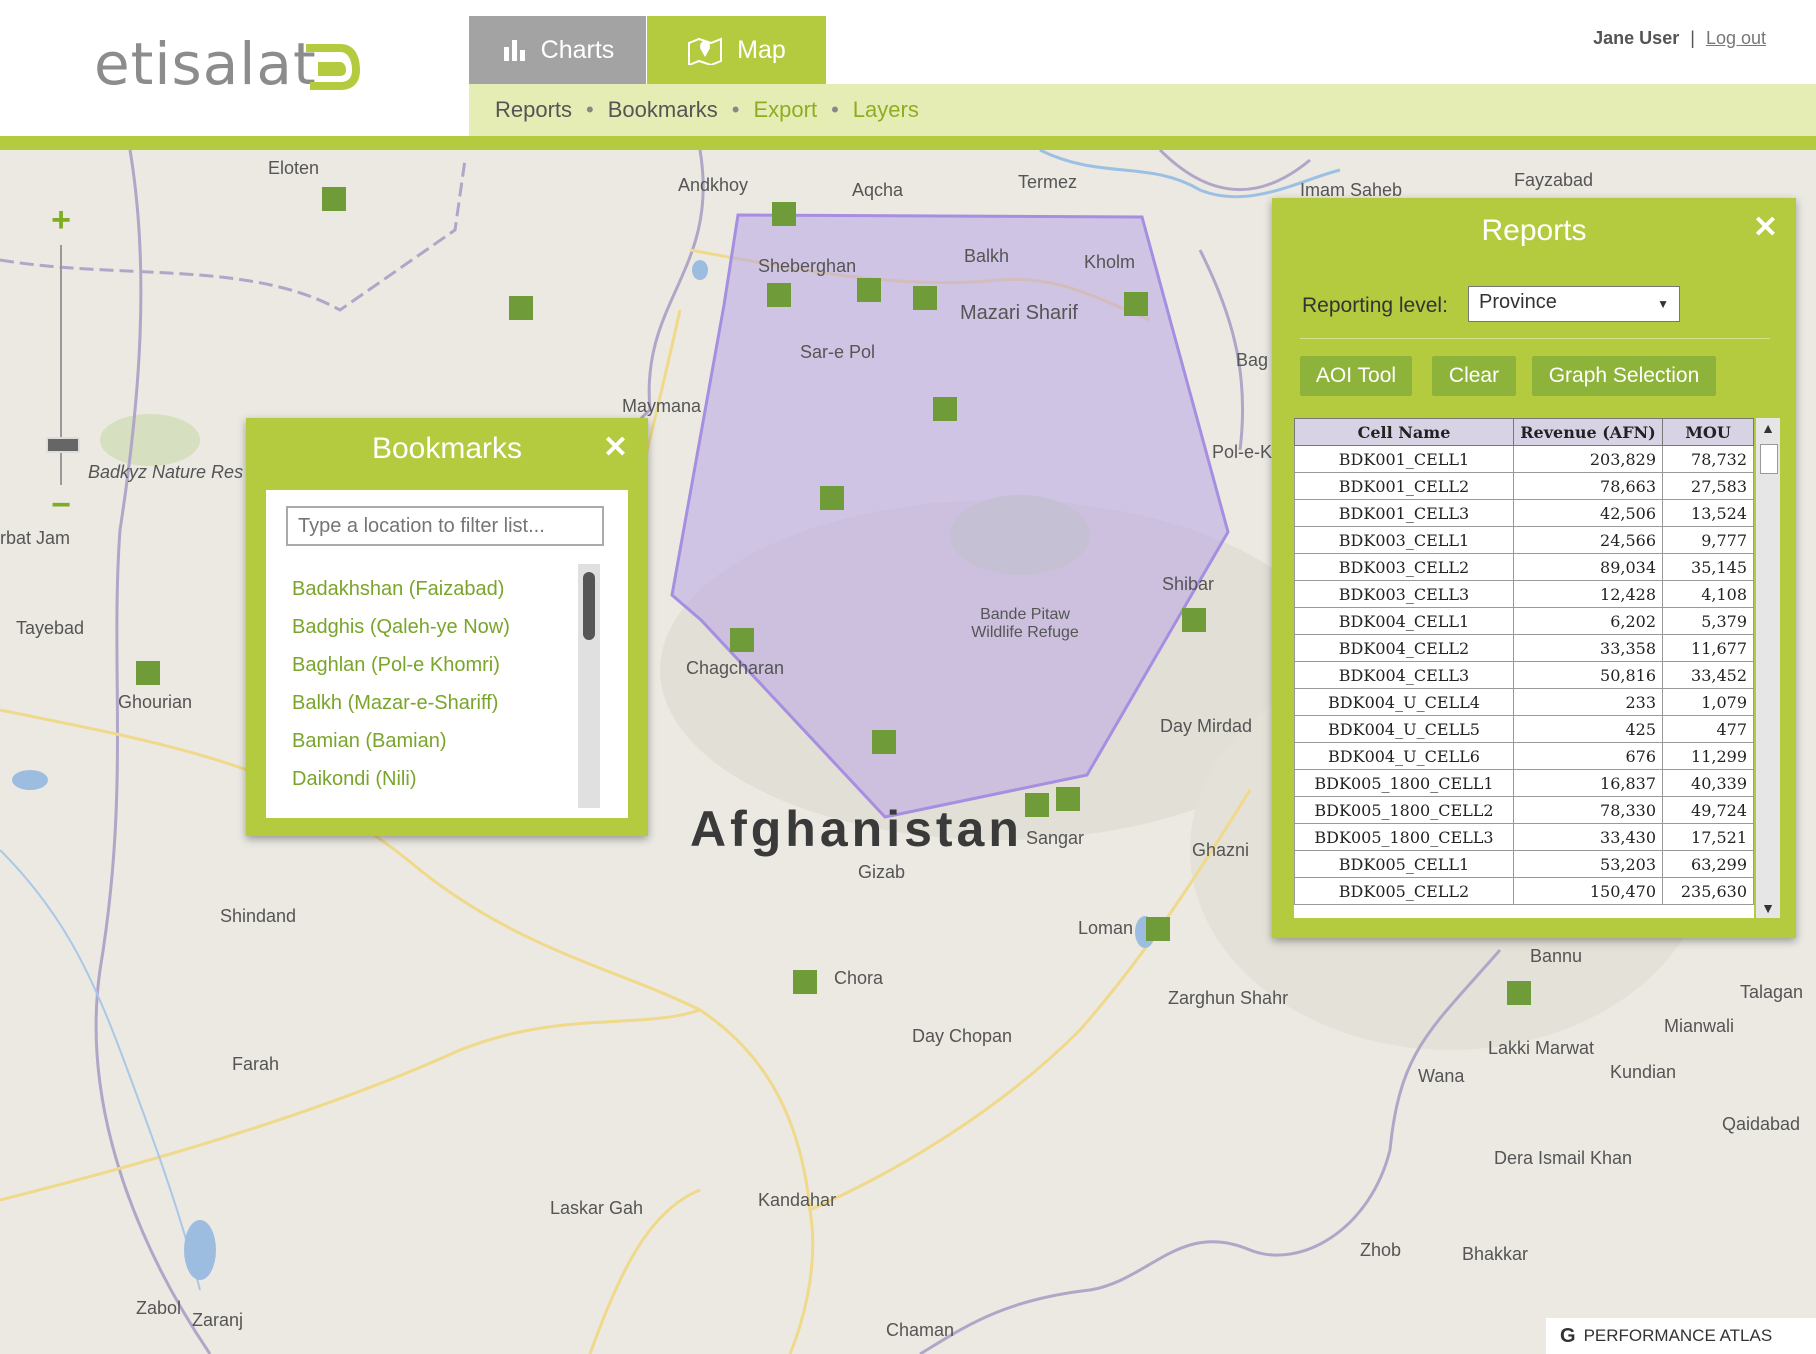 The width and height of the screenshot is (1816, 1354). What do you see at coordinates (437, 741) in the screenshot?
I see `bookmark-item: Bamian (Bamian)` at bounding box center [437, 741].